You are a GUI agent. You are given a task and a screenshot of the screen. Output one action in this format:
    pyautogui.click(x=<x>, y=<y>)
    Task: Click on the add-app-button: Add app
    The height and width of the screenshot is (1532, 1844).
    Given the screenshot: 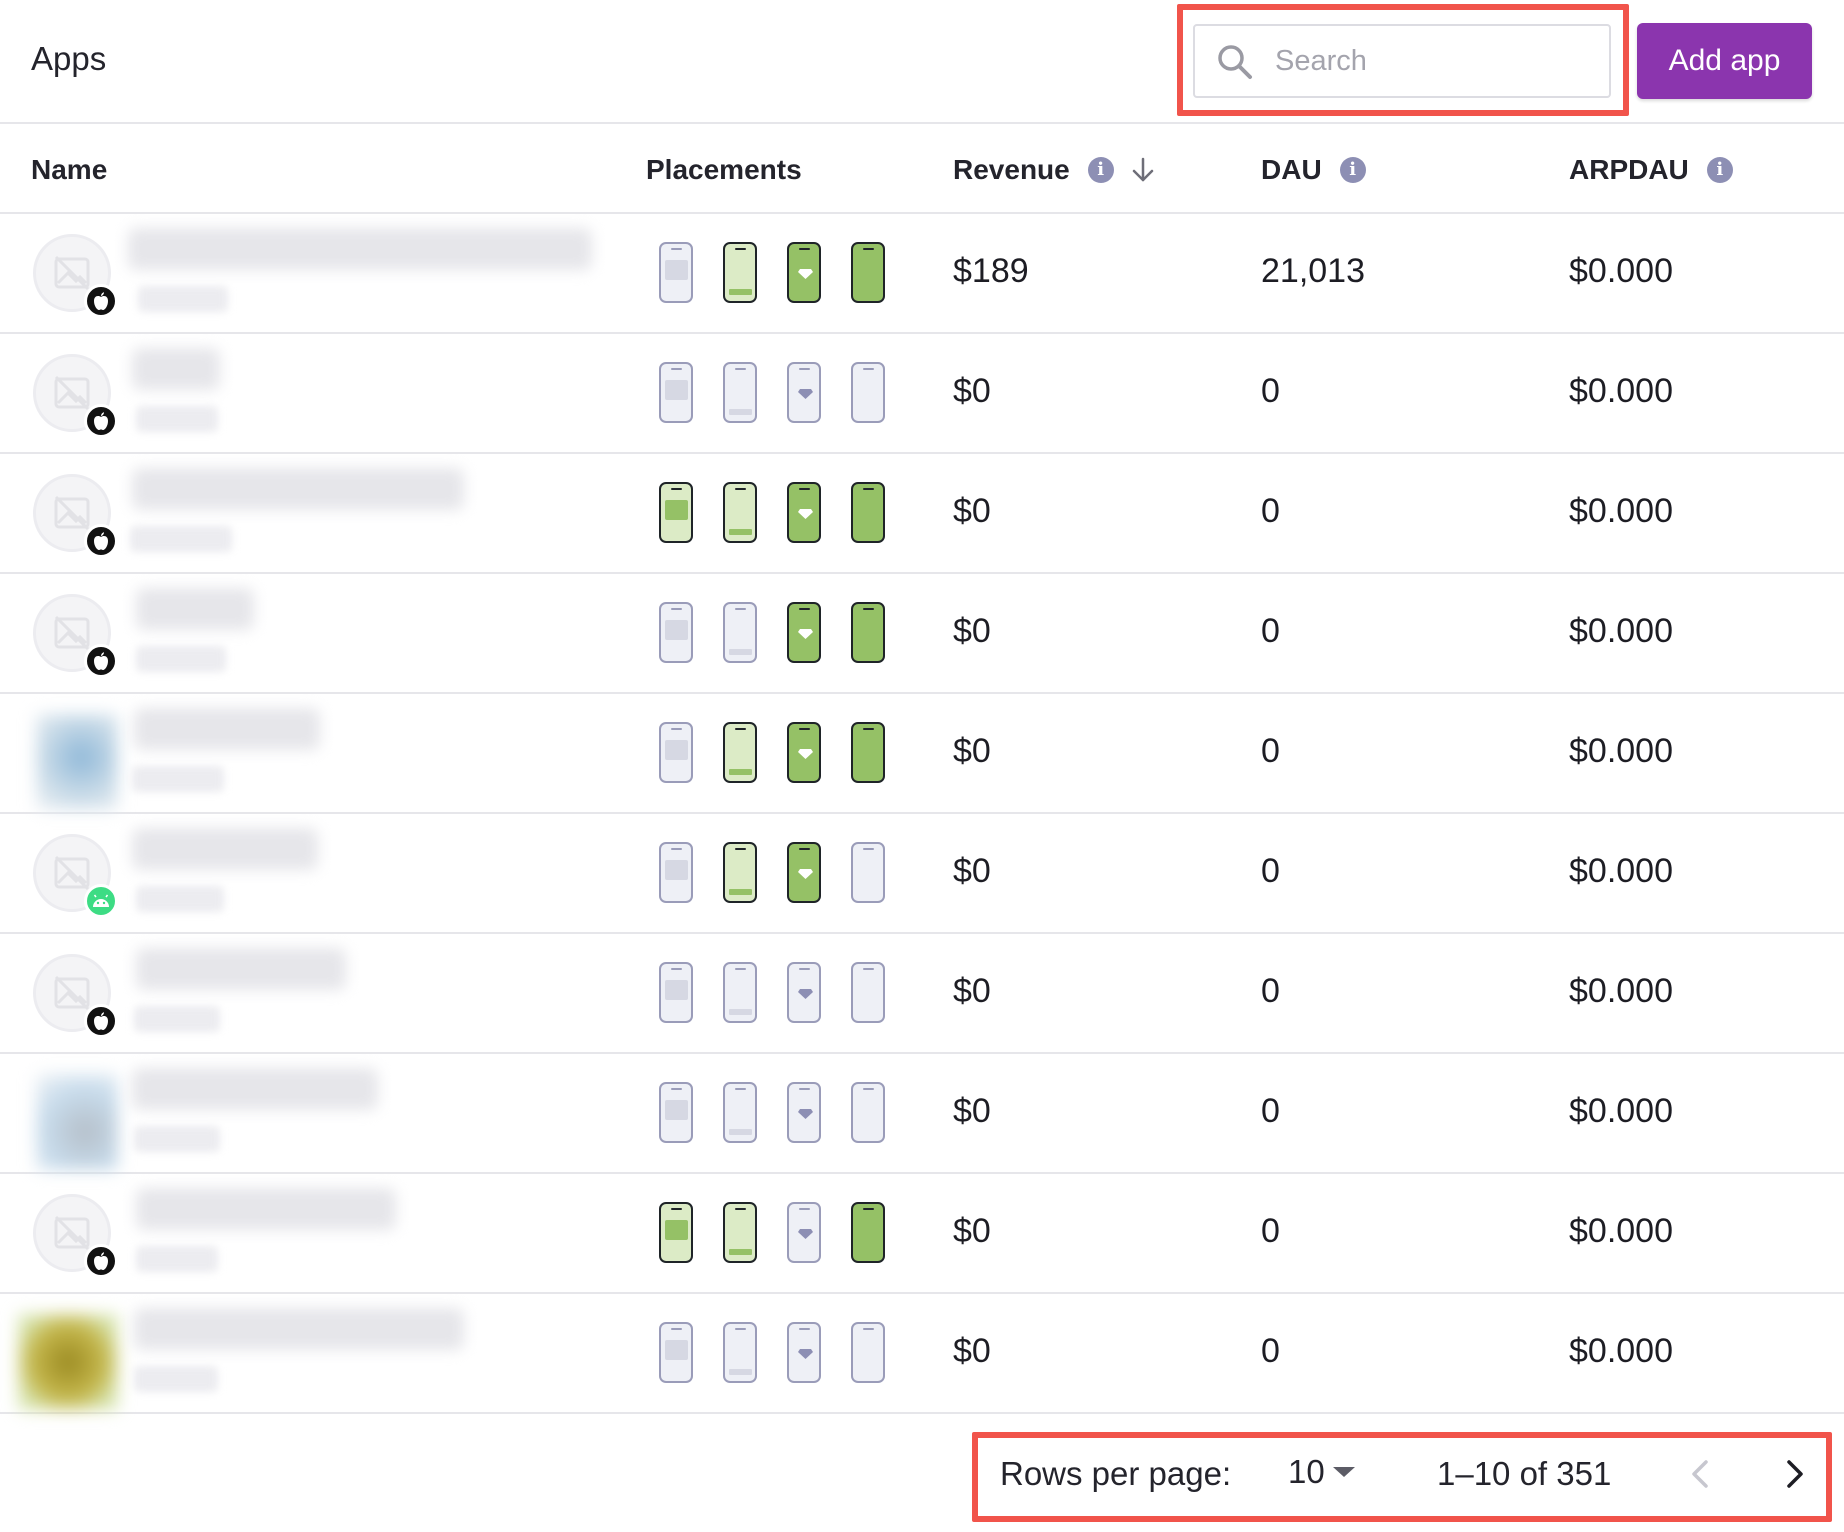 What is the action you would take?
    pyautogui.click(x=1724, y=61)
    